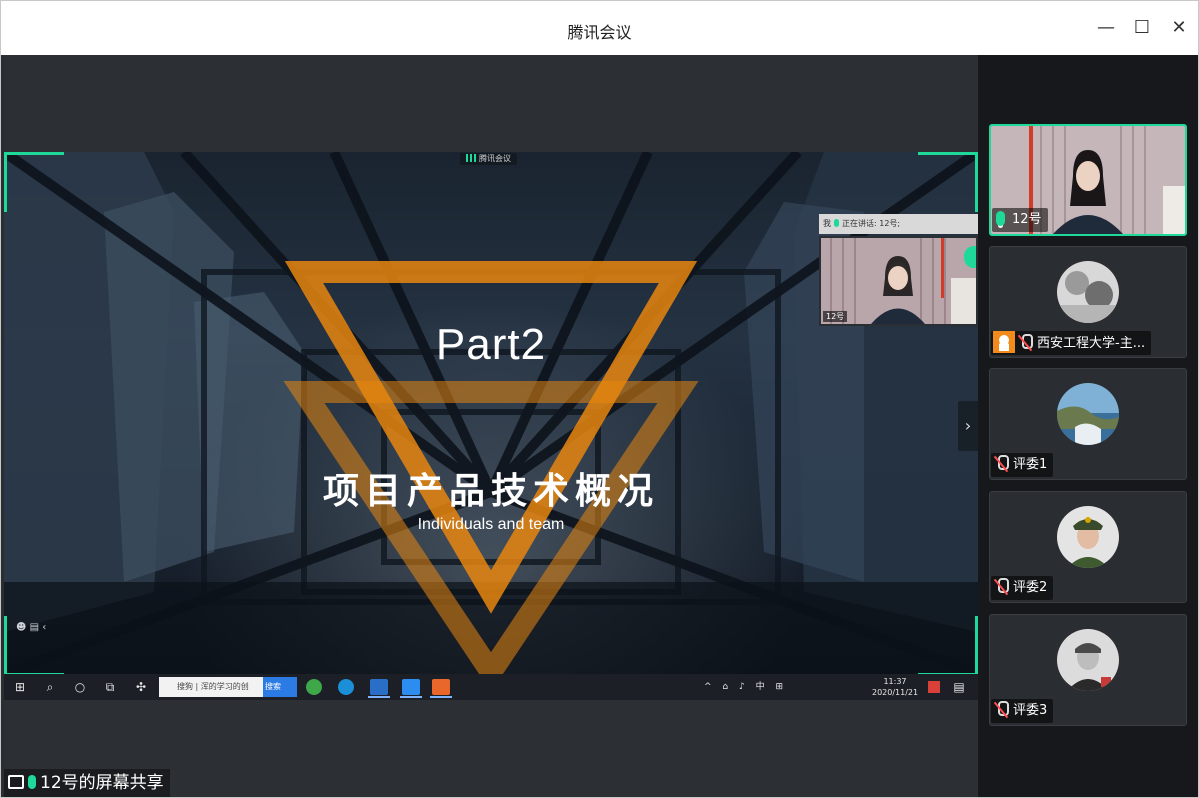 The width and height of the screenshot is (1199, 798). I want to click on participant-tile: 评委3, so click(1088, 670).